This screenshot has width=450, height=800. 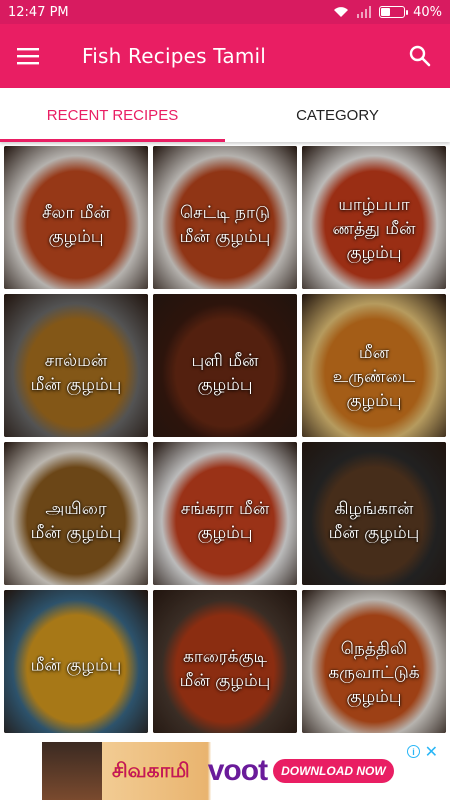 I want to click on recipe-card: கிழங்கான் மீன் குழம்பு, so click(x=374, y=513).